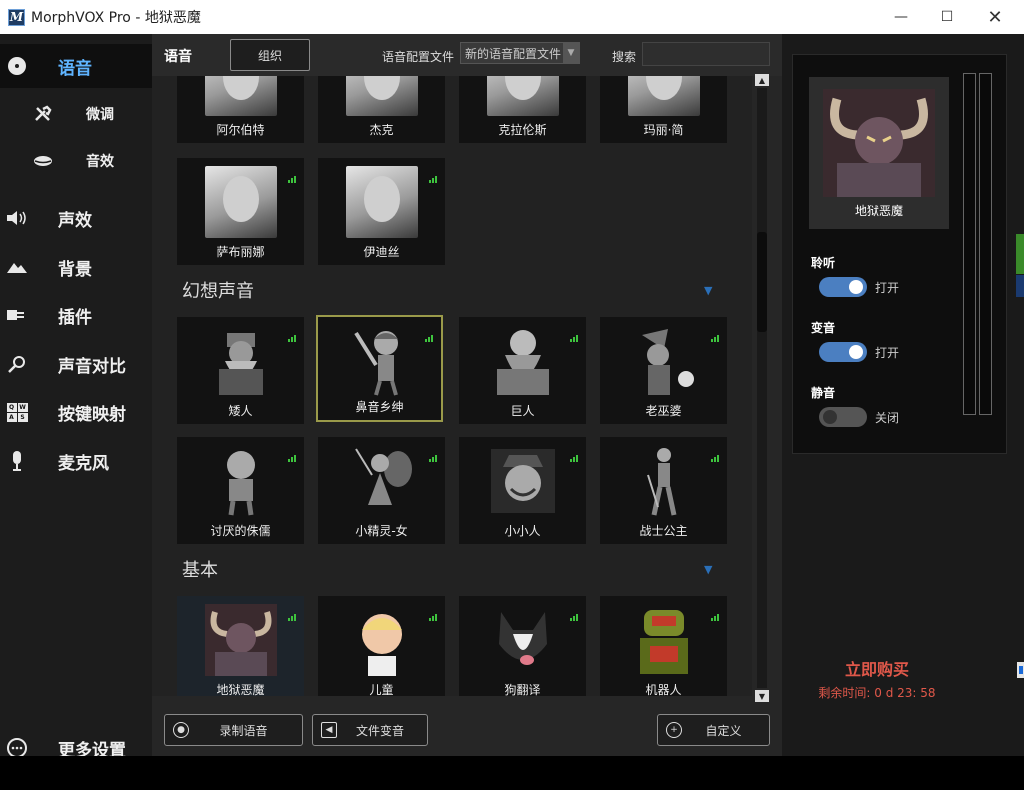 The height and width of the screenshot is (790, 1024). Describe the element at coordinates (270, 55) in the screenshot. I see `organize-button: 组织` at that location.